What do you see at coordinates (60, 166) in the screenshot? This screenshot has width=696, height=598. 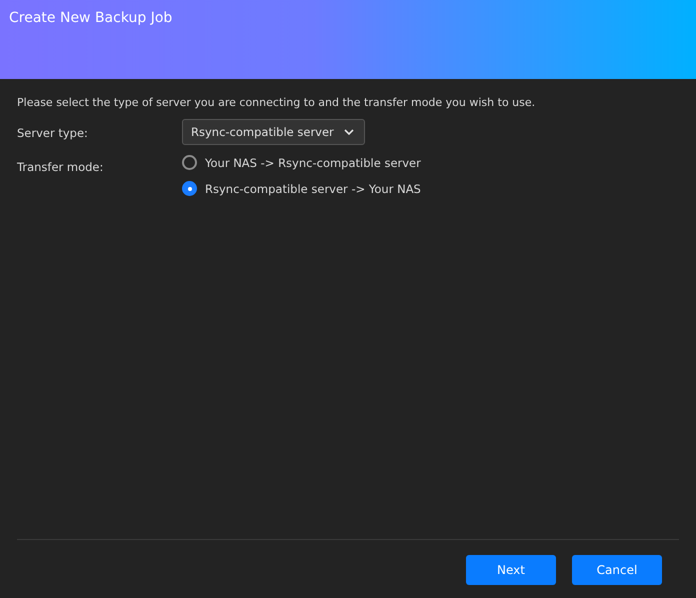 I see `field-label: Transfer mode:` at bounding box center [60, 166].